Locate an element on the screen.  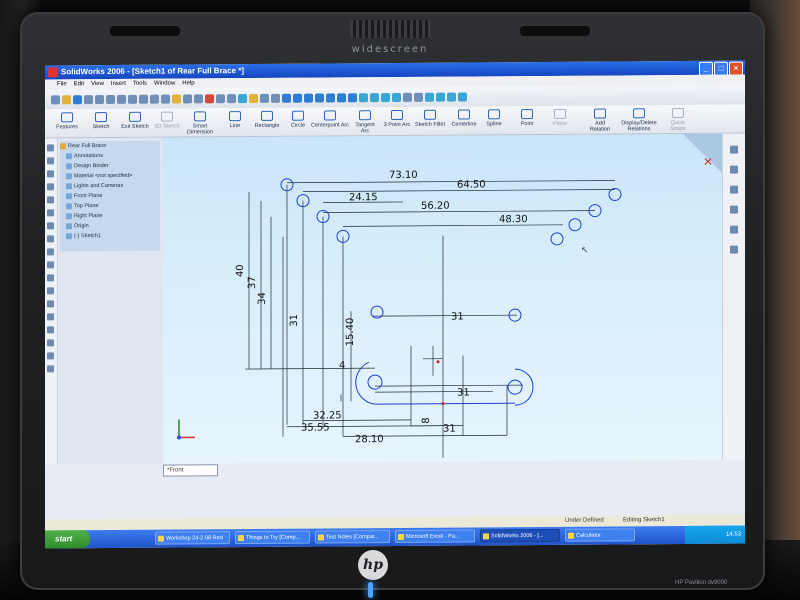
paste-icon is located at coordinates (121, 99).